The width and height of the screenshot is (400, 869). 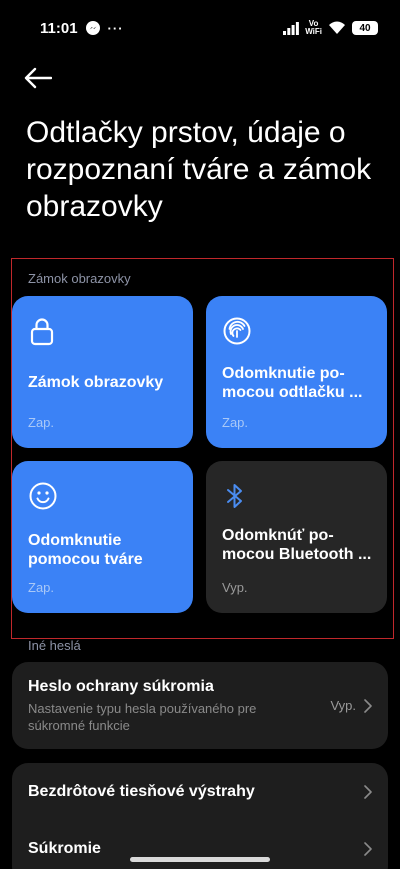 I want to click on more-notifications-icon: ···, so click(x=115, y=28).